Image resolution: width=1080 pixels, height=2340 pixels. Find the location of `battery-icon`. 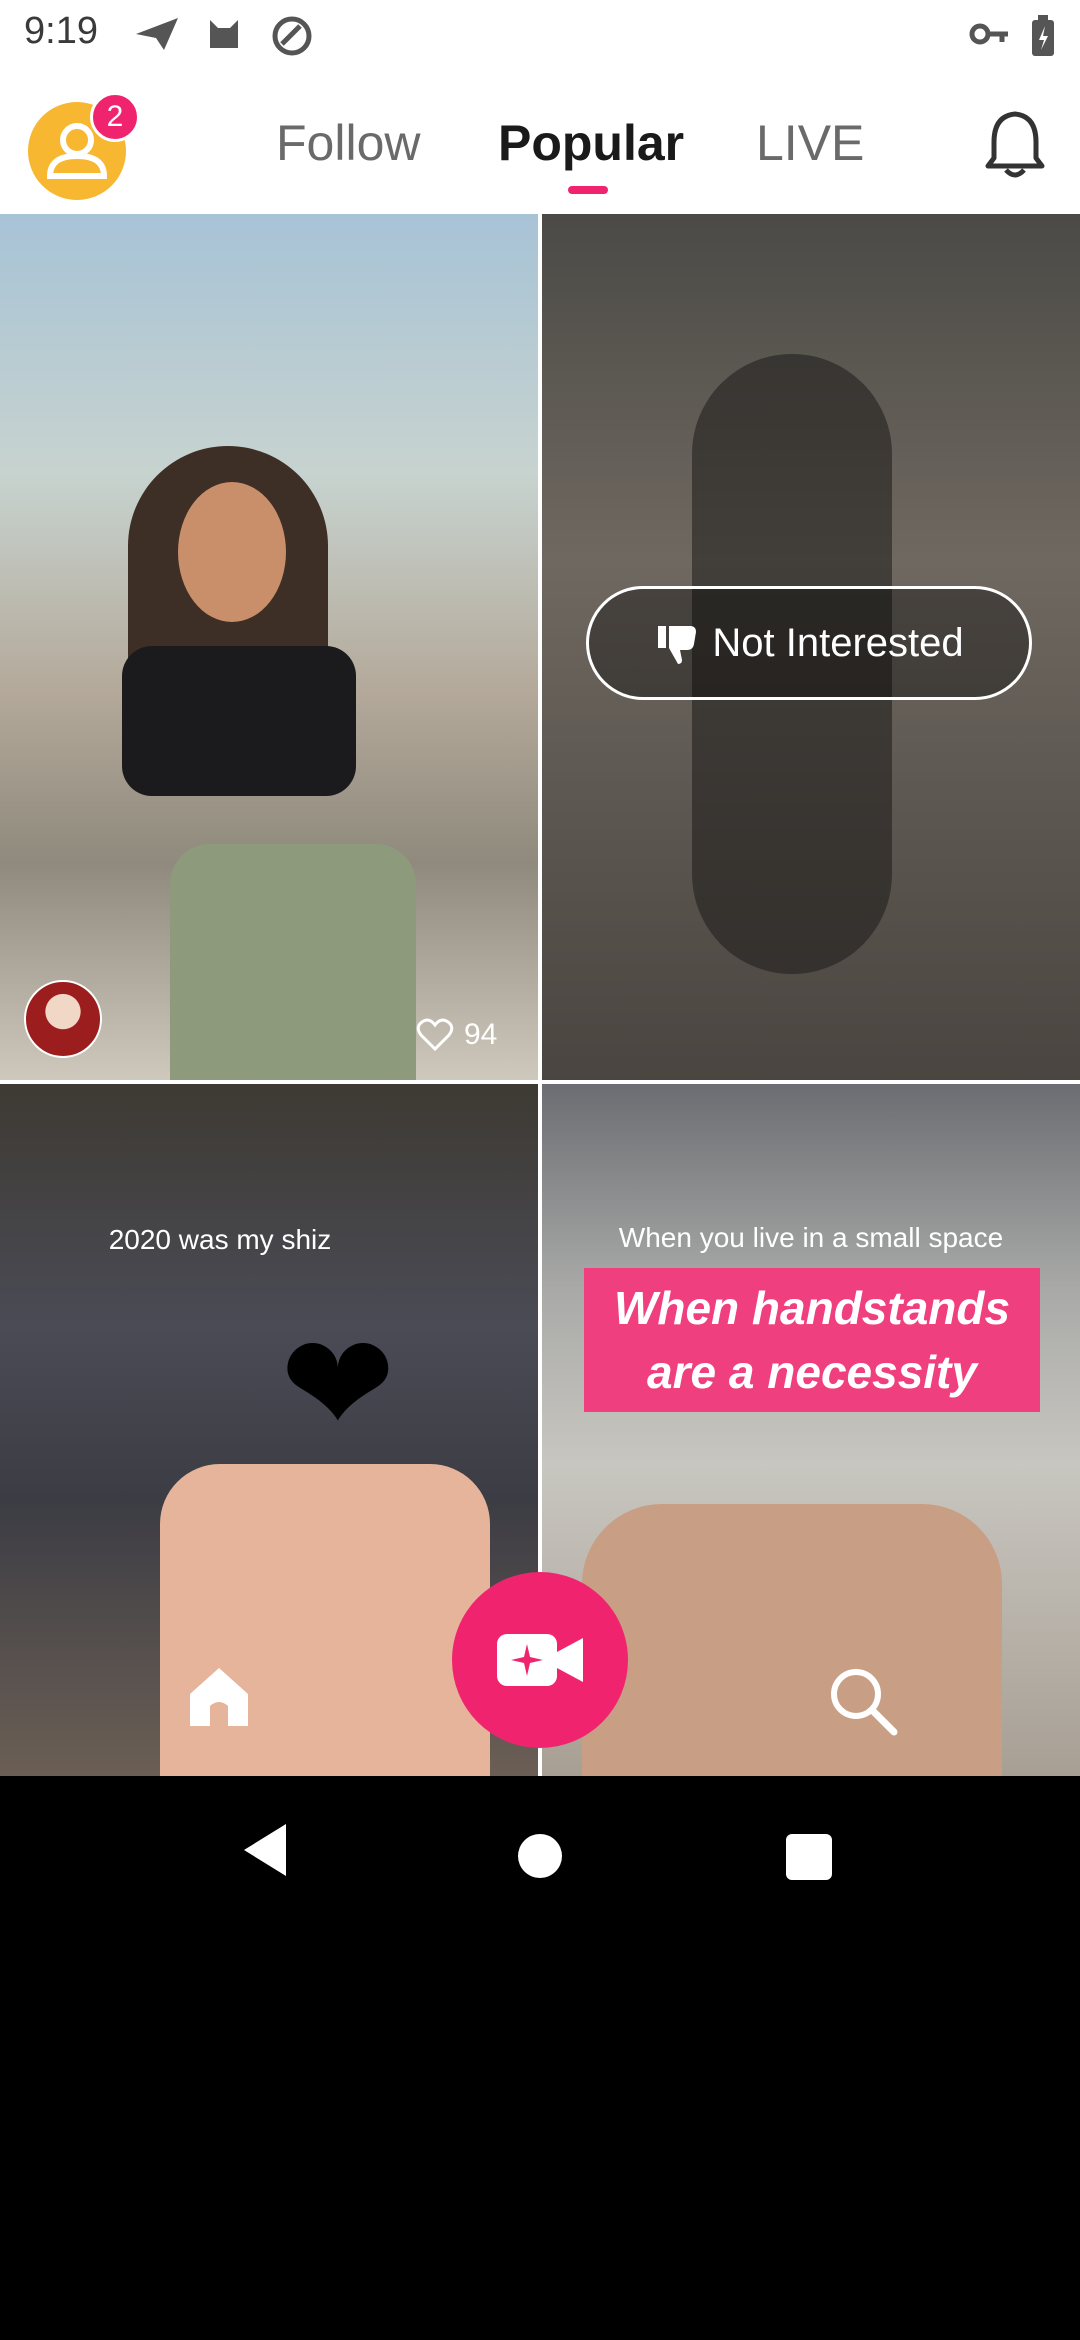

battery-icon is located at coordinates (1043, 35).